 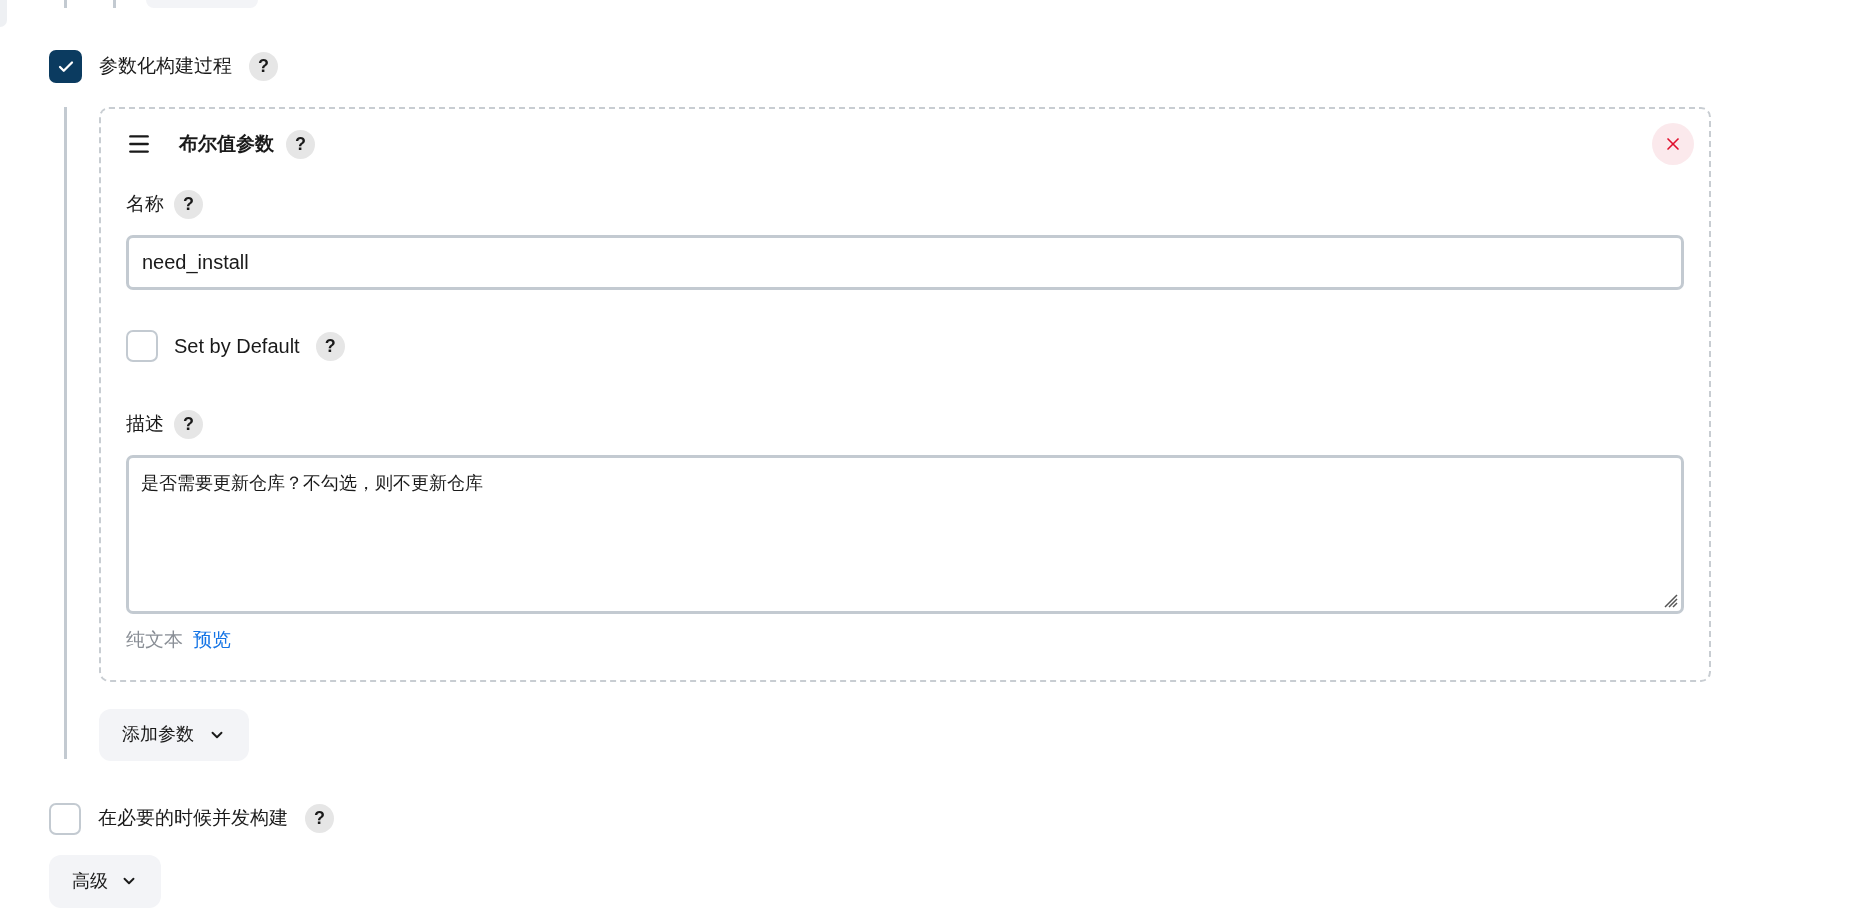 What do you see at coordinates (226, 143) in the screenshot?
I see `parameter-title: 布尔值参数` at bounding box center [226, 143].